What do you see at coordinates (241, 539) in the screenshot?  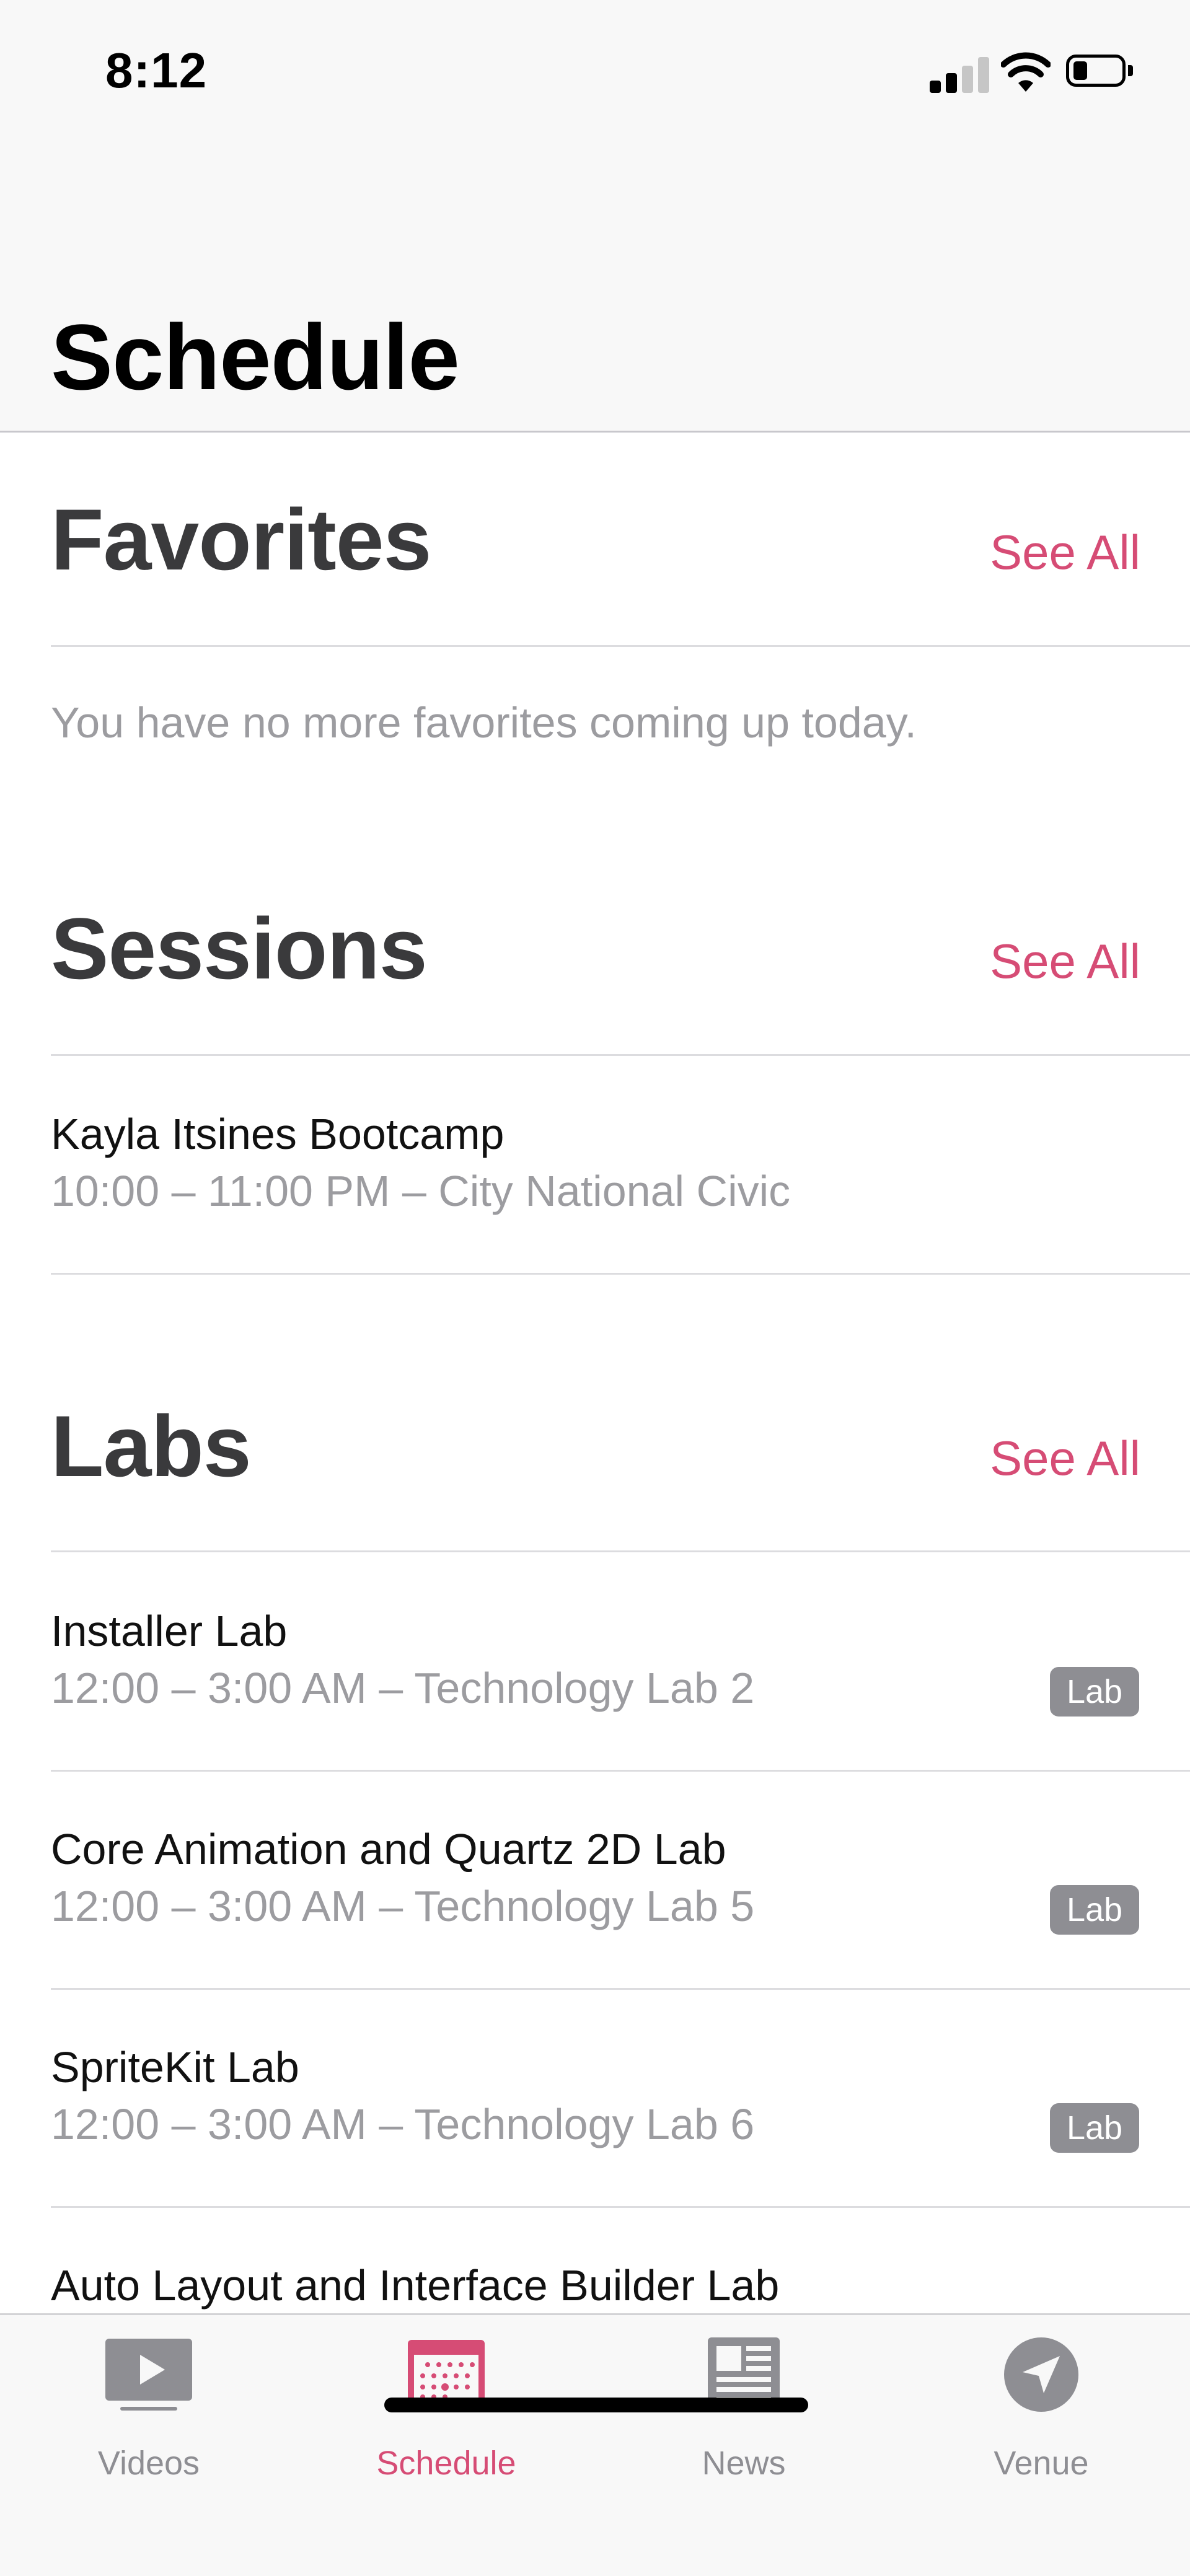 I see `section-title-favorites: Favorites` at bounding box center [241, 539].